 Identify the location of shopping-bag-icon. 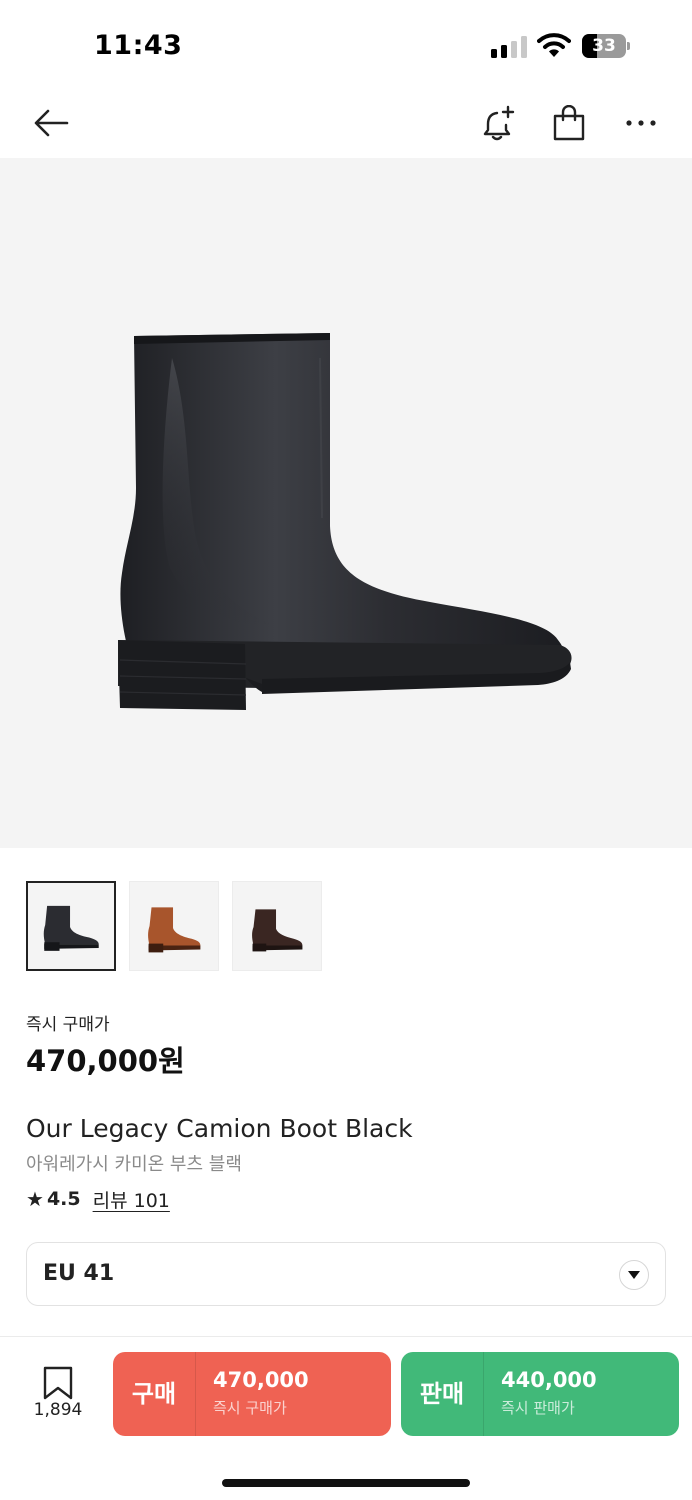
(569, 123).